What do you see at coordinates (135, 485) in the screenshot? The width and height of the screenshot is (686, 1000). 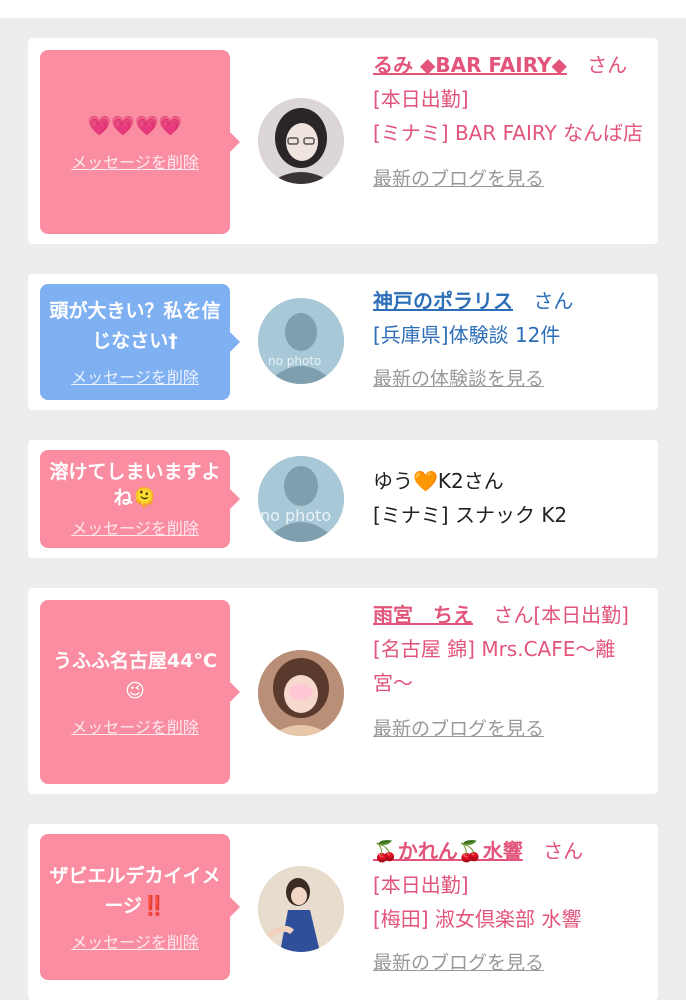 I see `message-text: 溶けてしまいますよね🫠` at bounding box center [135, 485].